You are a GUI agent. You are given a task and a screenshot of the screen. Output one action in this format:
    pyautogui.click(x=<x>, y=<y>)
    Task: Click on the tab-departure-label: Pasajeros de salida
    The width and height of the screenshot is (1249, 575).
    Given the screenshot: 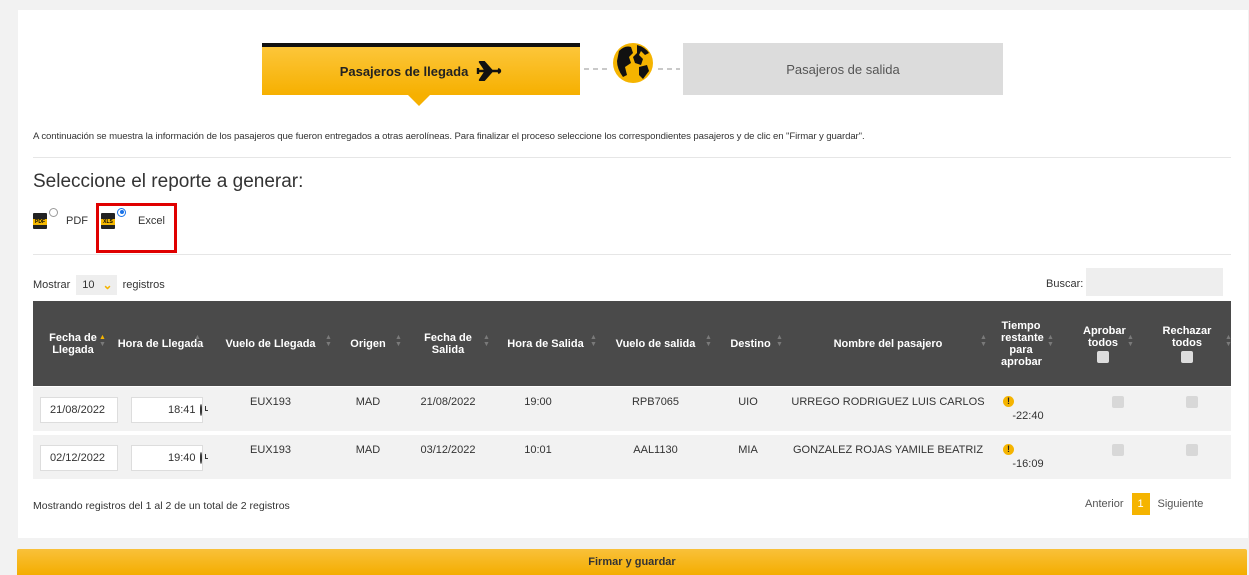 What is the action you would take?
    pyautogui.click(x=843, y=69)
    